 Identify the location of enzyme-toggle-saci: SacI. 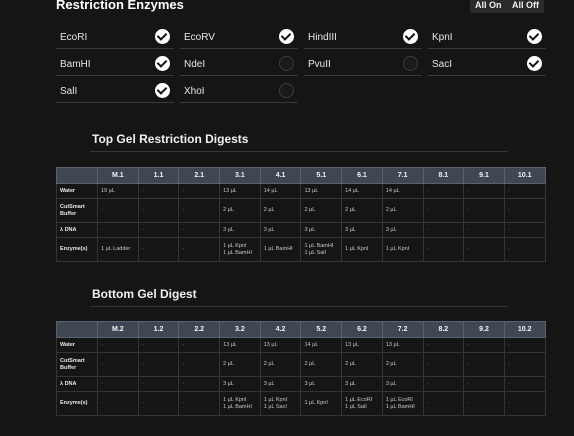
(487, 65).